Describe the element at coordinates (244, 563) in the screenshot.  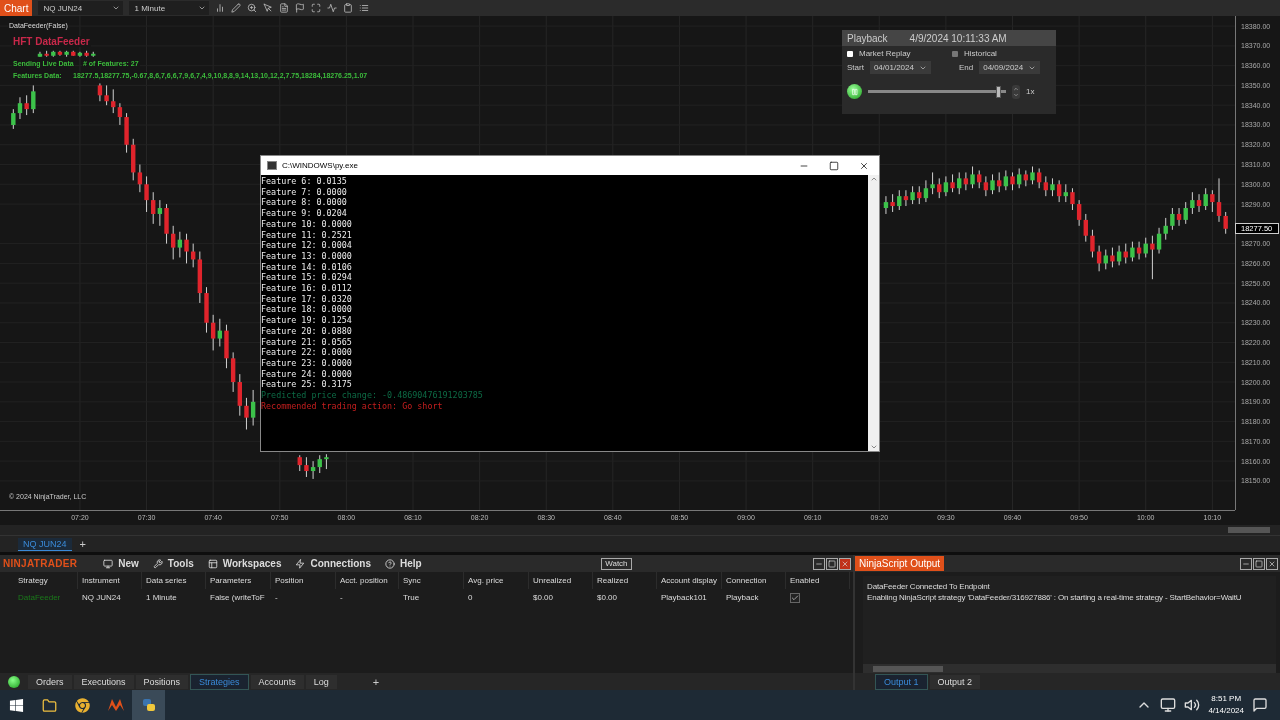
I see `menu-item: Workspaces` at that location.